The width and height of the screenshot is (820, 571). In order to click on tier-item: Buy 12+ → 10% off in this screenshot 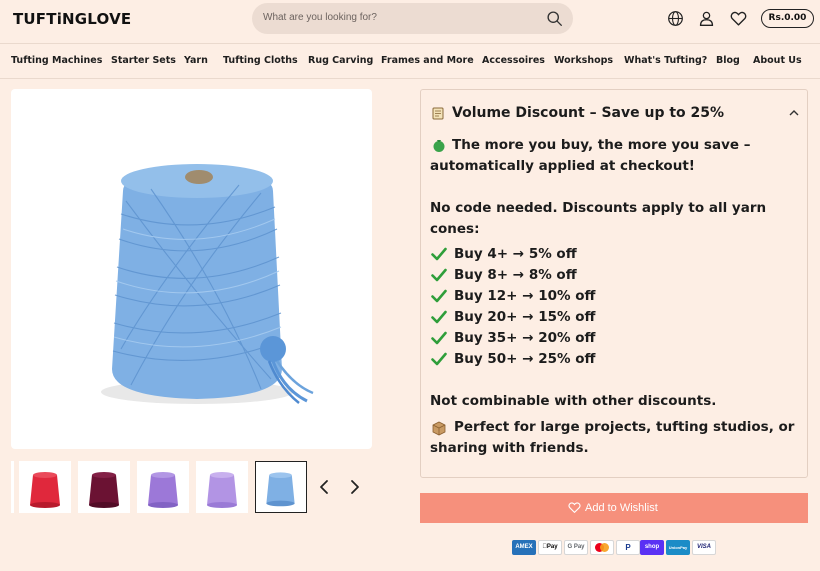, I will do `click(525, 296)`.